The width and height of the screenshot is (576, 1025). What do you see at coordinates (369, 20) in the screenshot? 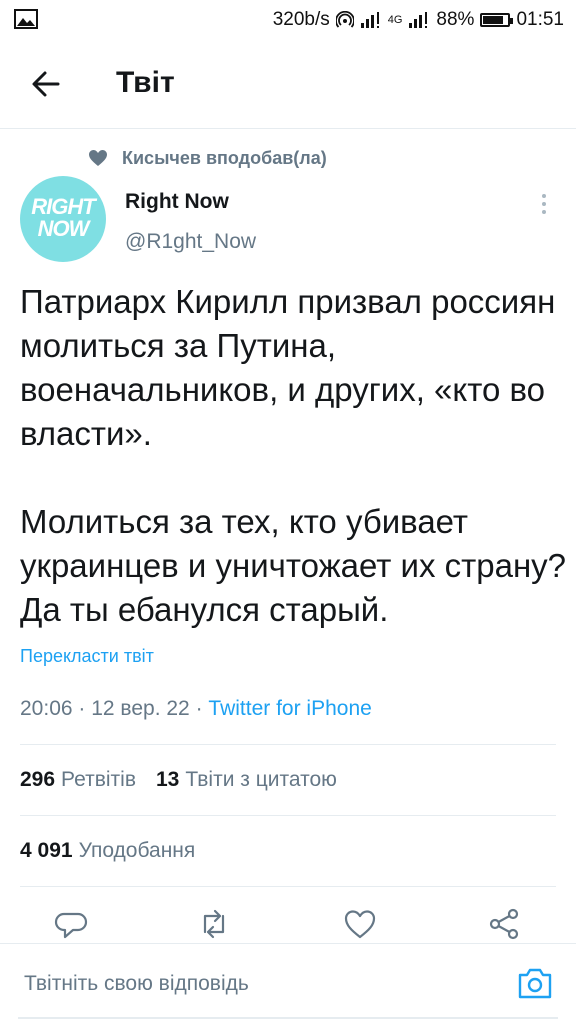
I see `signal-icon` at bounding box center [369, 20].